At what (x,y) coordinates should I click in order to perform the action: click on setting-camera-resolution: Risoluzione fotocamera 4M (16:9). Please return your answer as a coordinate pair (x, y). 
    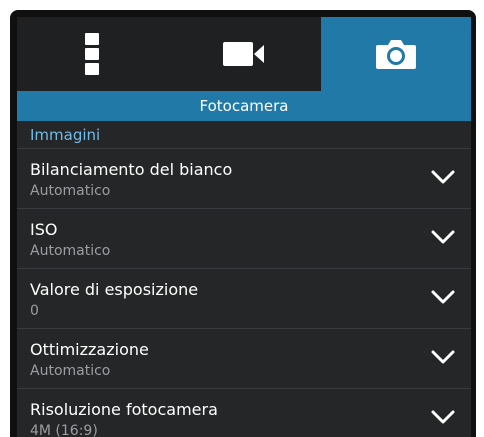
    Looking at the image, I should click on (244, 413).